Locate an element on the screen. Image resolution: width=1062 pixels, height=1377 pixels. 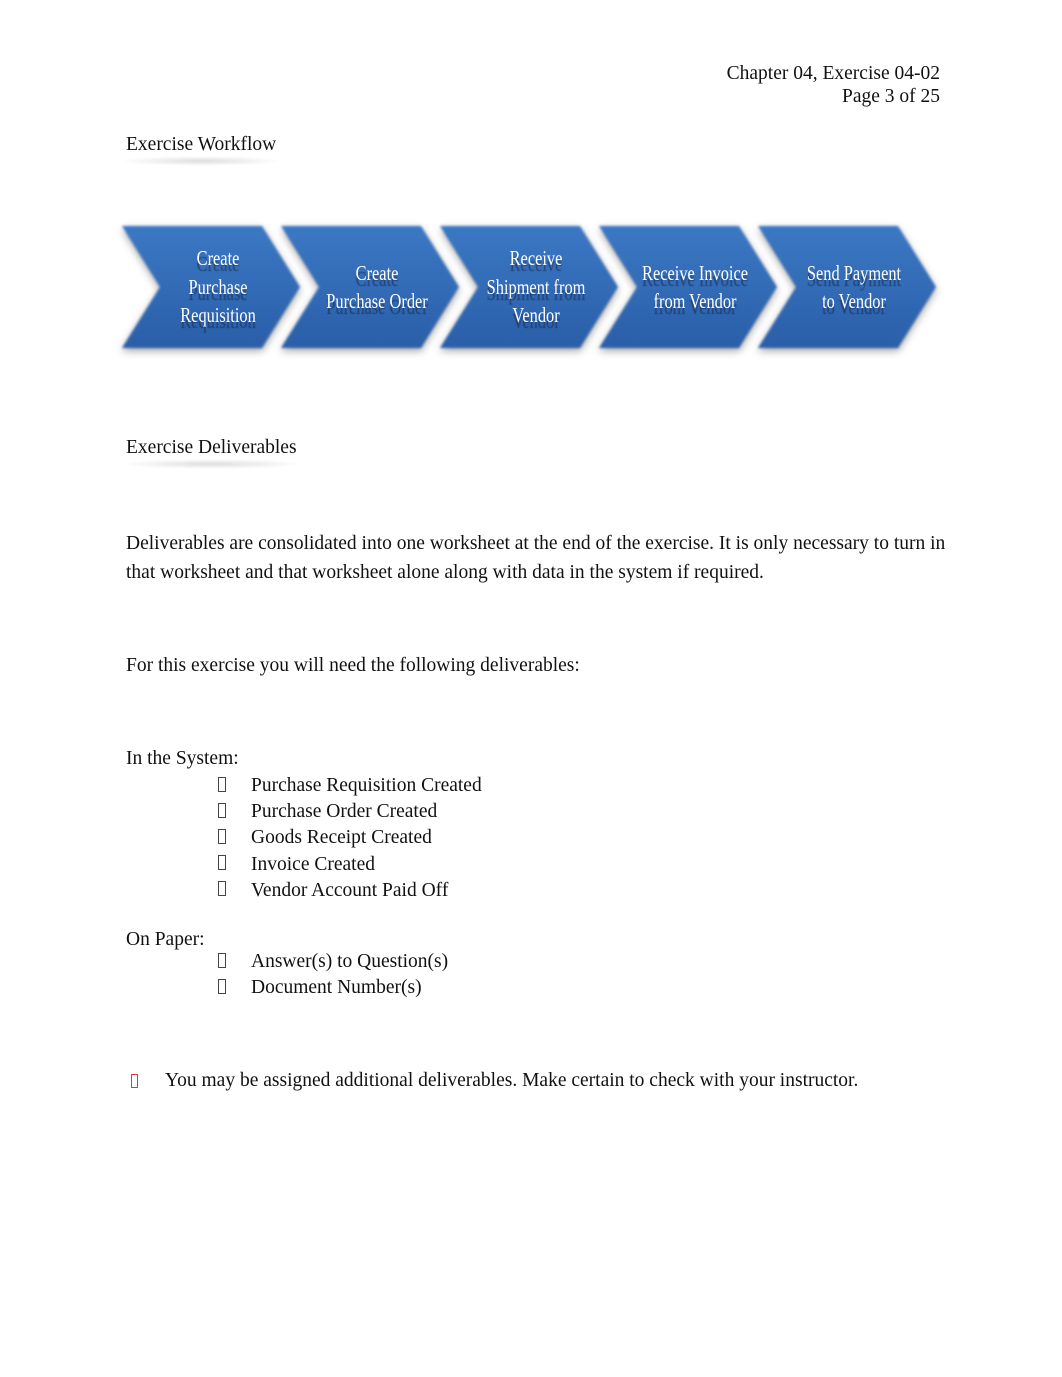
workflow-step-label-line: Purchase is located at coordinates (218, 286).